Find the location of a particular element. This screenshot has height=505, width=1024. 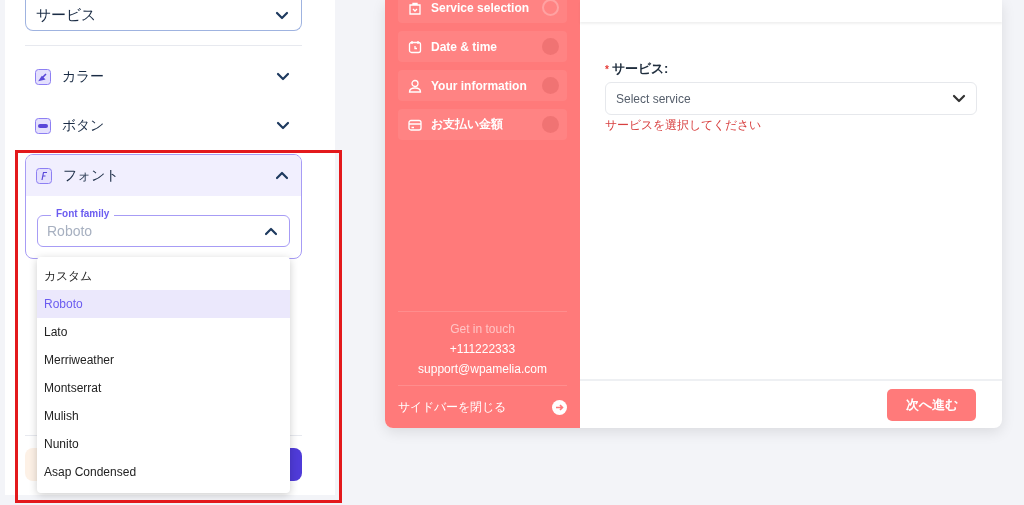

service-select: Select service is located at coordinates (791, 98).